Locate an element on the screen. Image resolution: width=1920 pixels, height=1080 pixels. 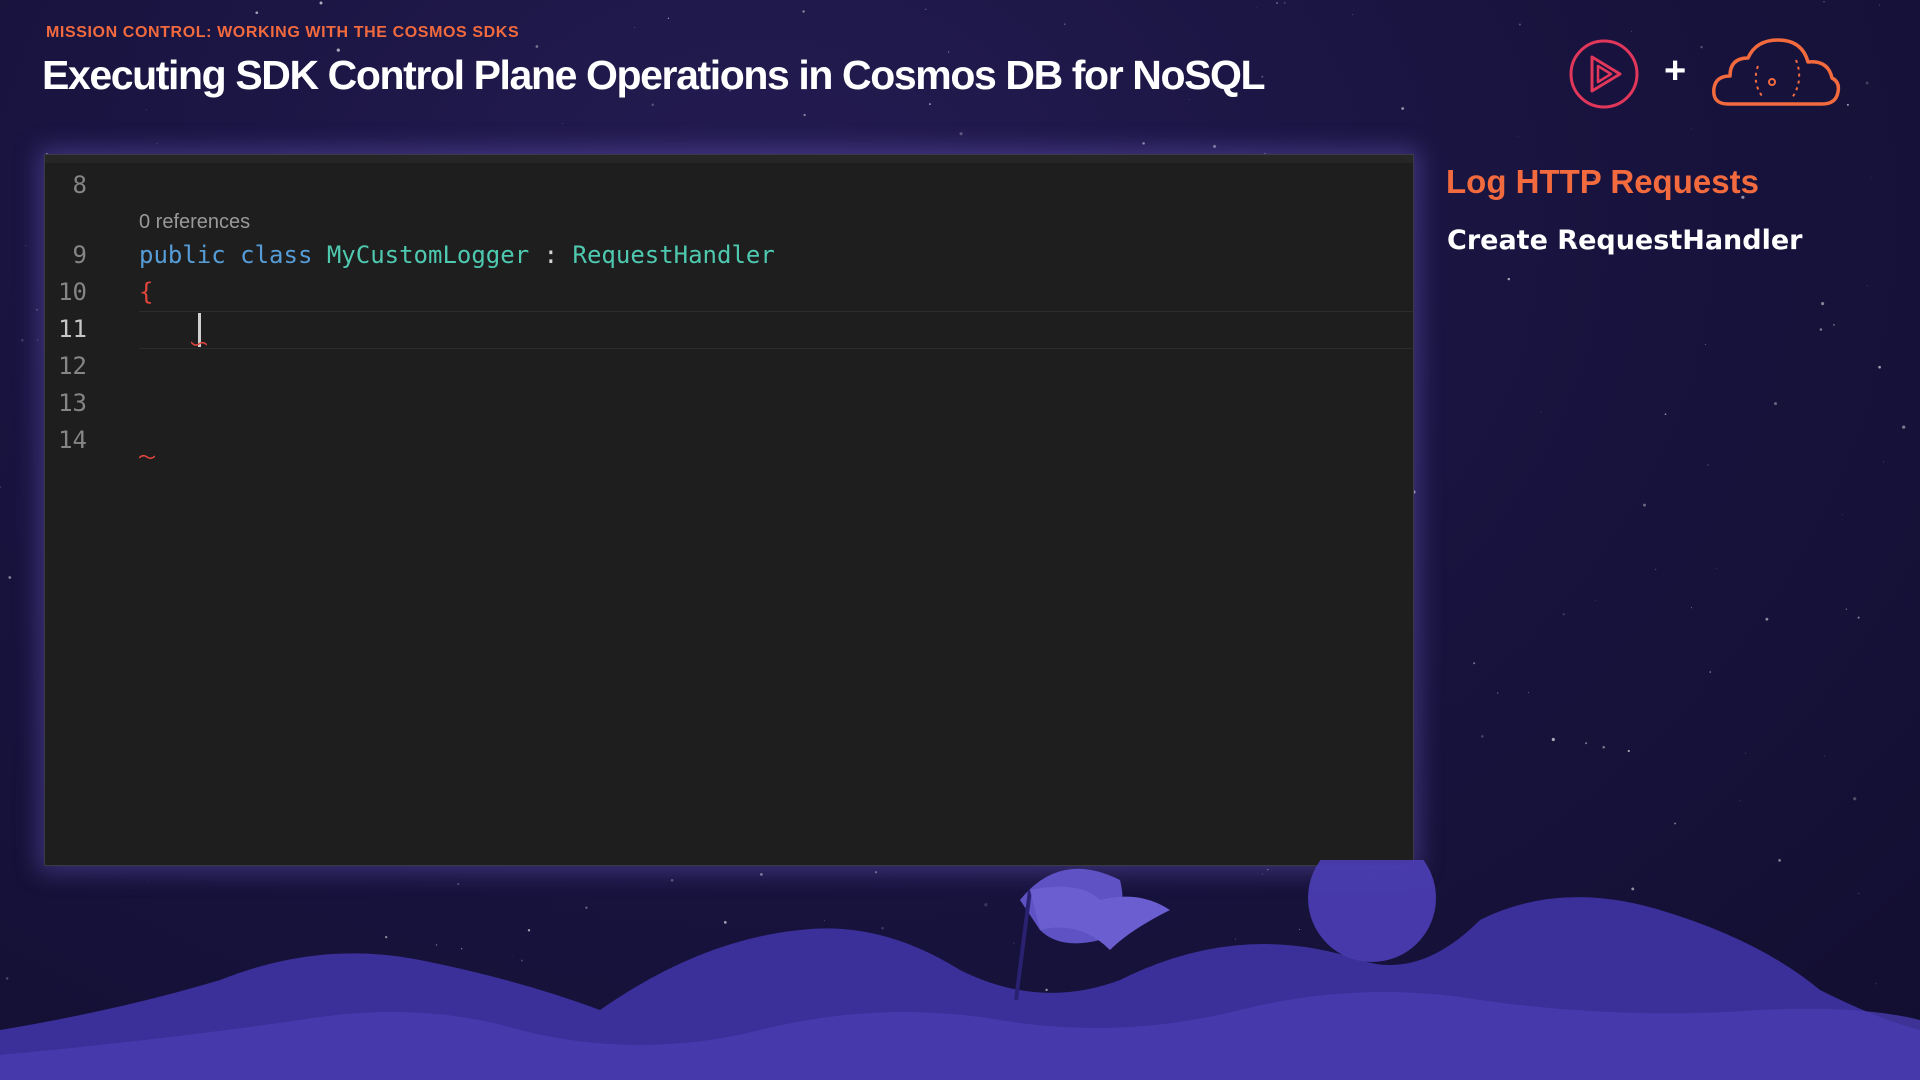
class-name: MyCustomLogger is located at coordinates (428, 255).